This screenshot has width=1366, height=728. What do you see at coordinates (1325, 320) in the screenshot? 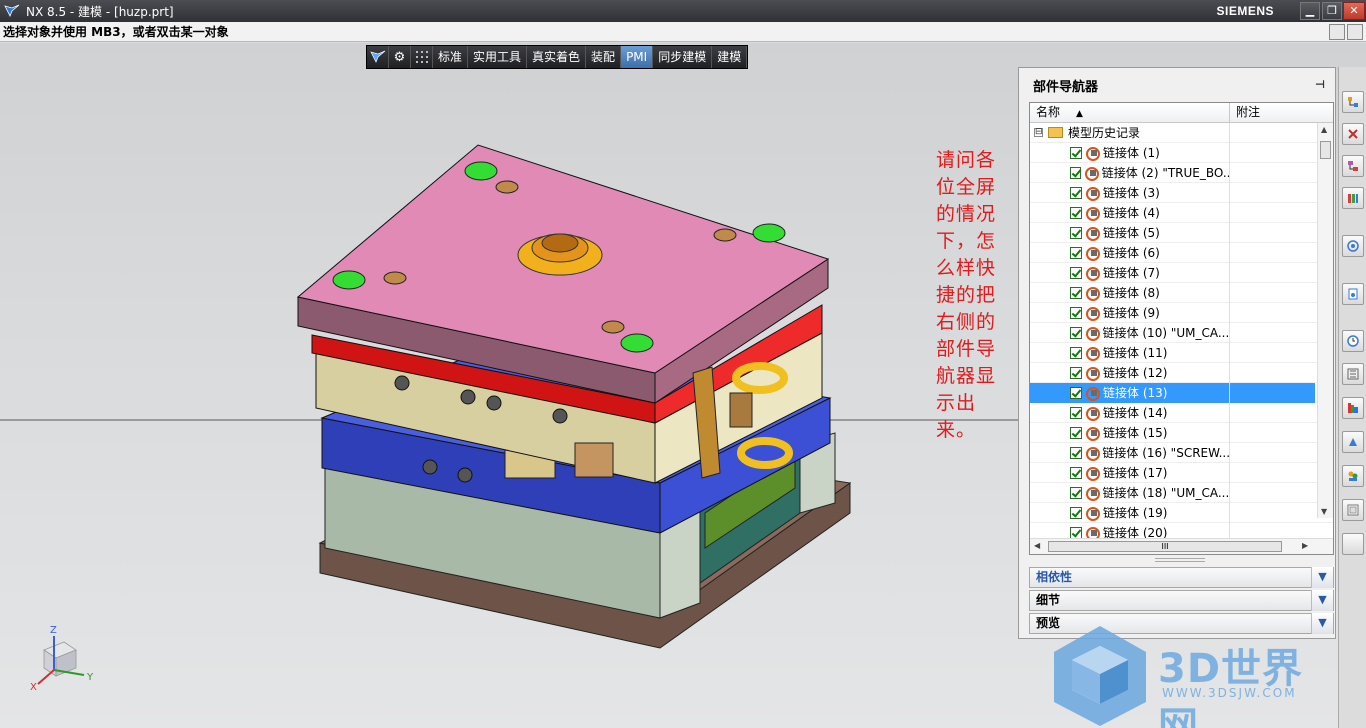
I see `tree-vertical-scrollbar: ▲ ▼` at bounding box center [1325, 320].